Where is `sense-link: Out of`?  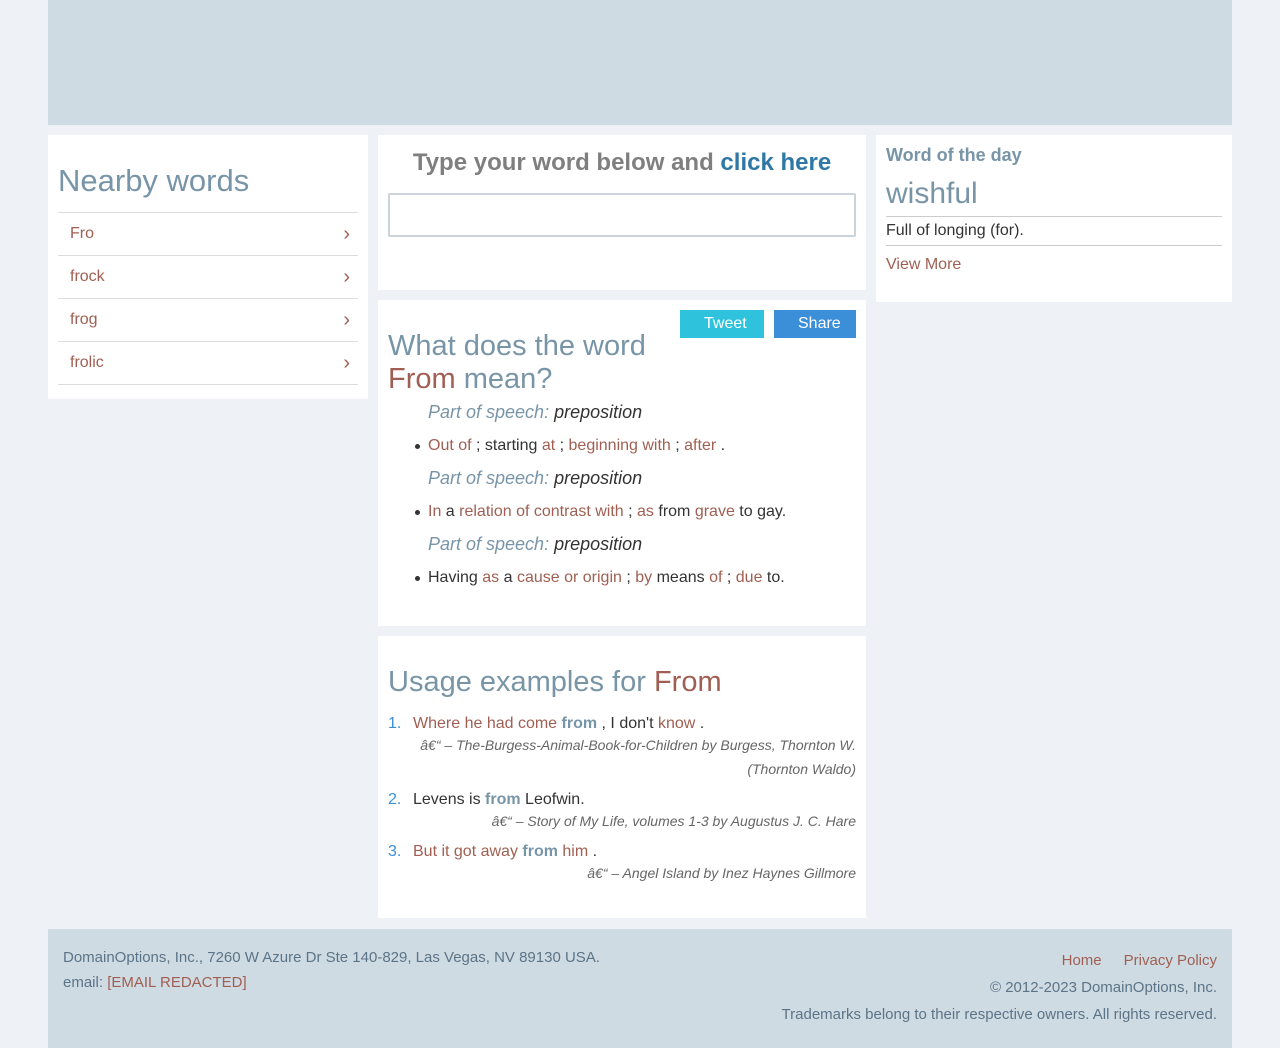 sense-link: Out of is located at coordinates (450, 445).